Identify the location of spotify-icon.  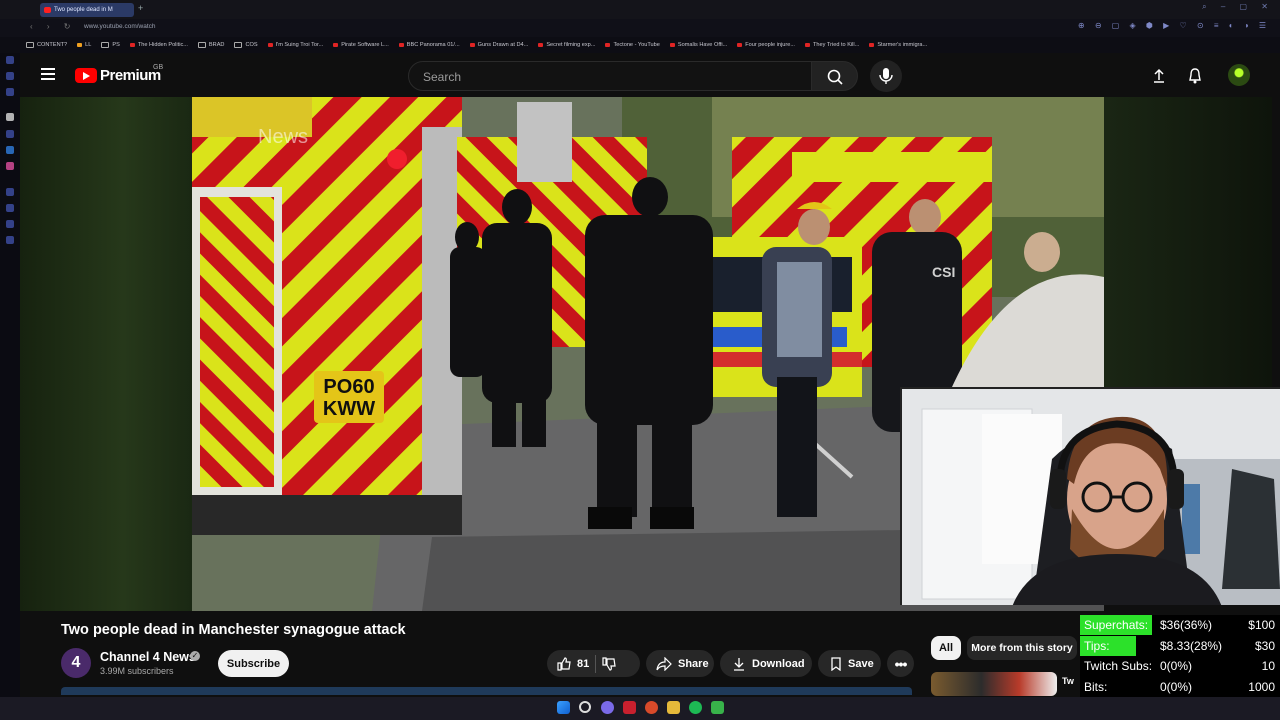
(695, 707).